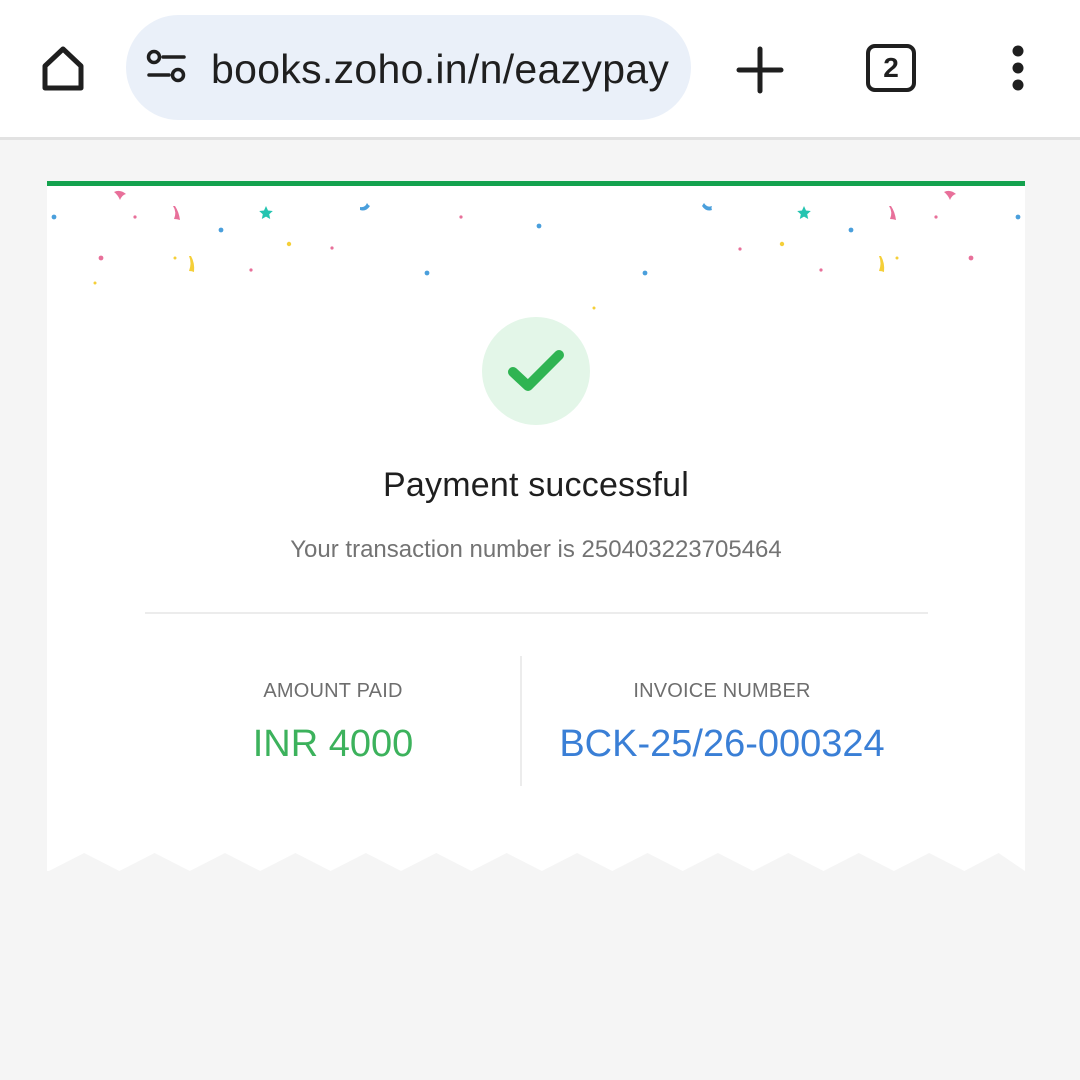  What do you see at coordinates (333, 691) in the screenshot?
I see `amount-paid-label: AMOUNT PAID` at bounding box center [333, 691].